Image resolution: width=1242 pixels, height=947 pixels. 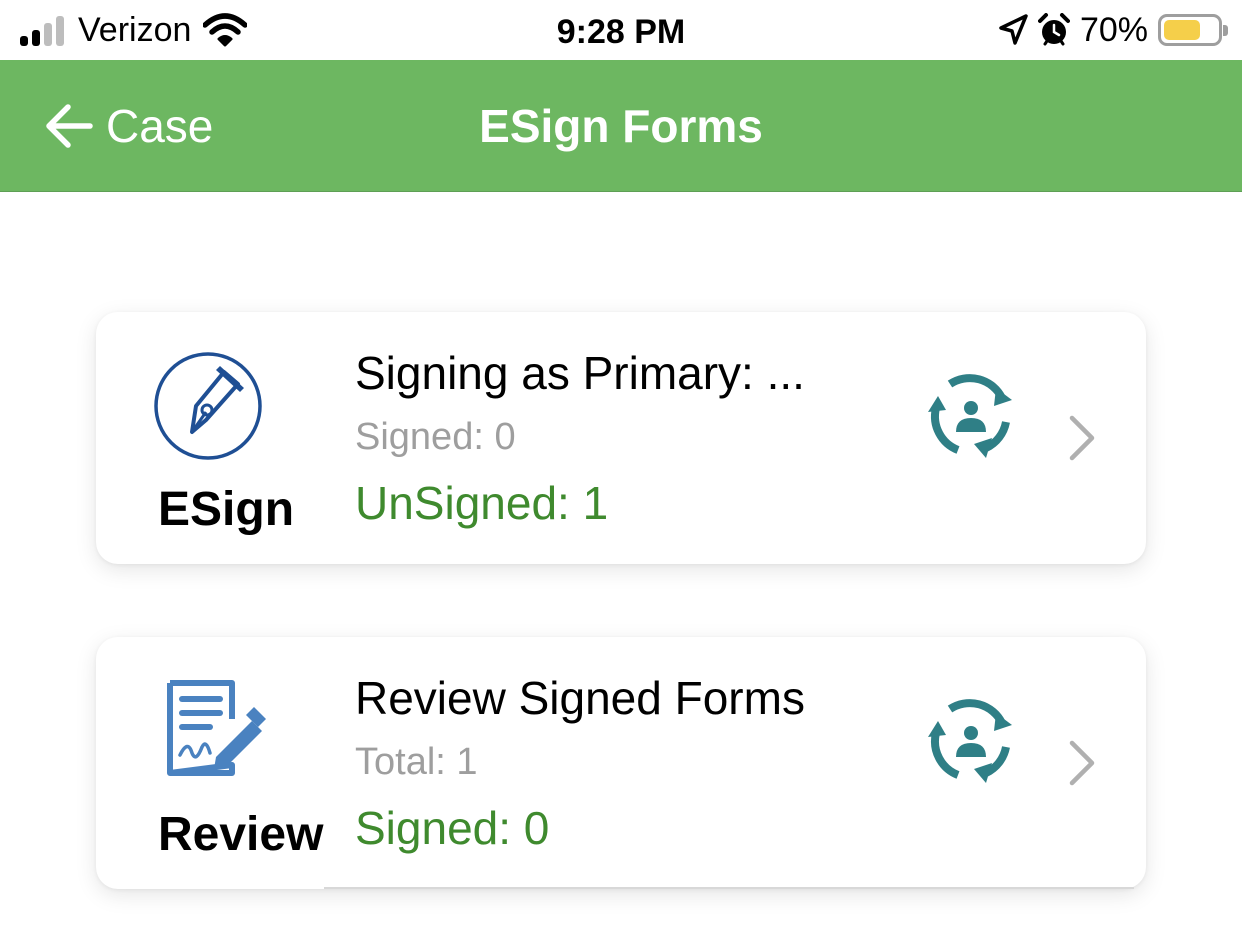 I want to click on alarm-icon, so click(x=1053, y=29).